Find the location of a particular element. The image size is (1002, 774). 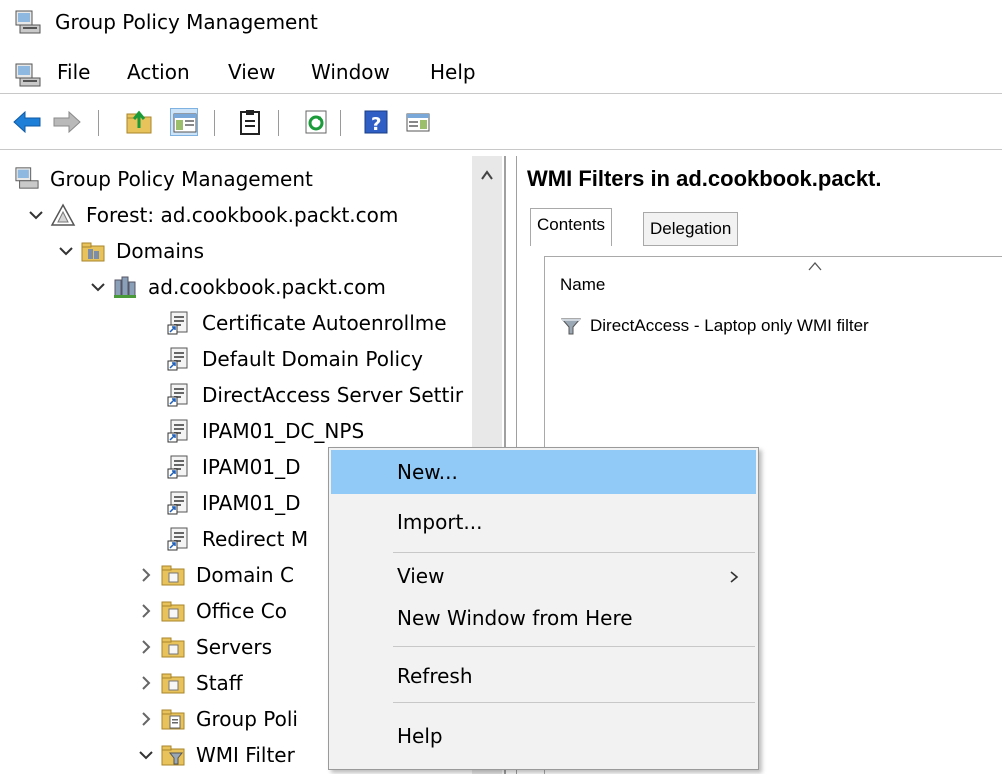

domains-folder-icon is located at coordinates (93, 251).